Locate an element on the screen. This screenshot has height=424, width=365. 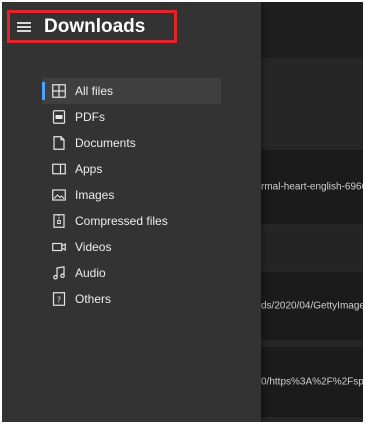
nav-item-label: Others is located at coordinates (93, 299).